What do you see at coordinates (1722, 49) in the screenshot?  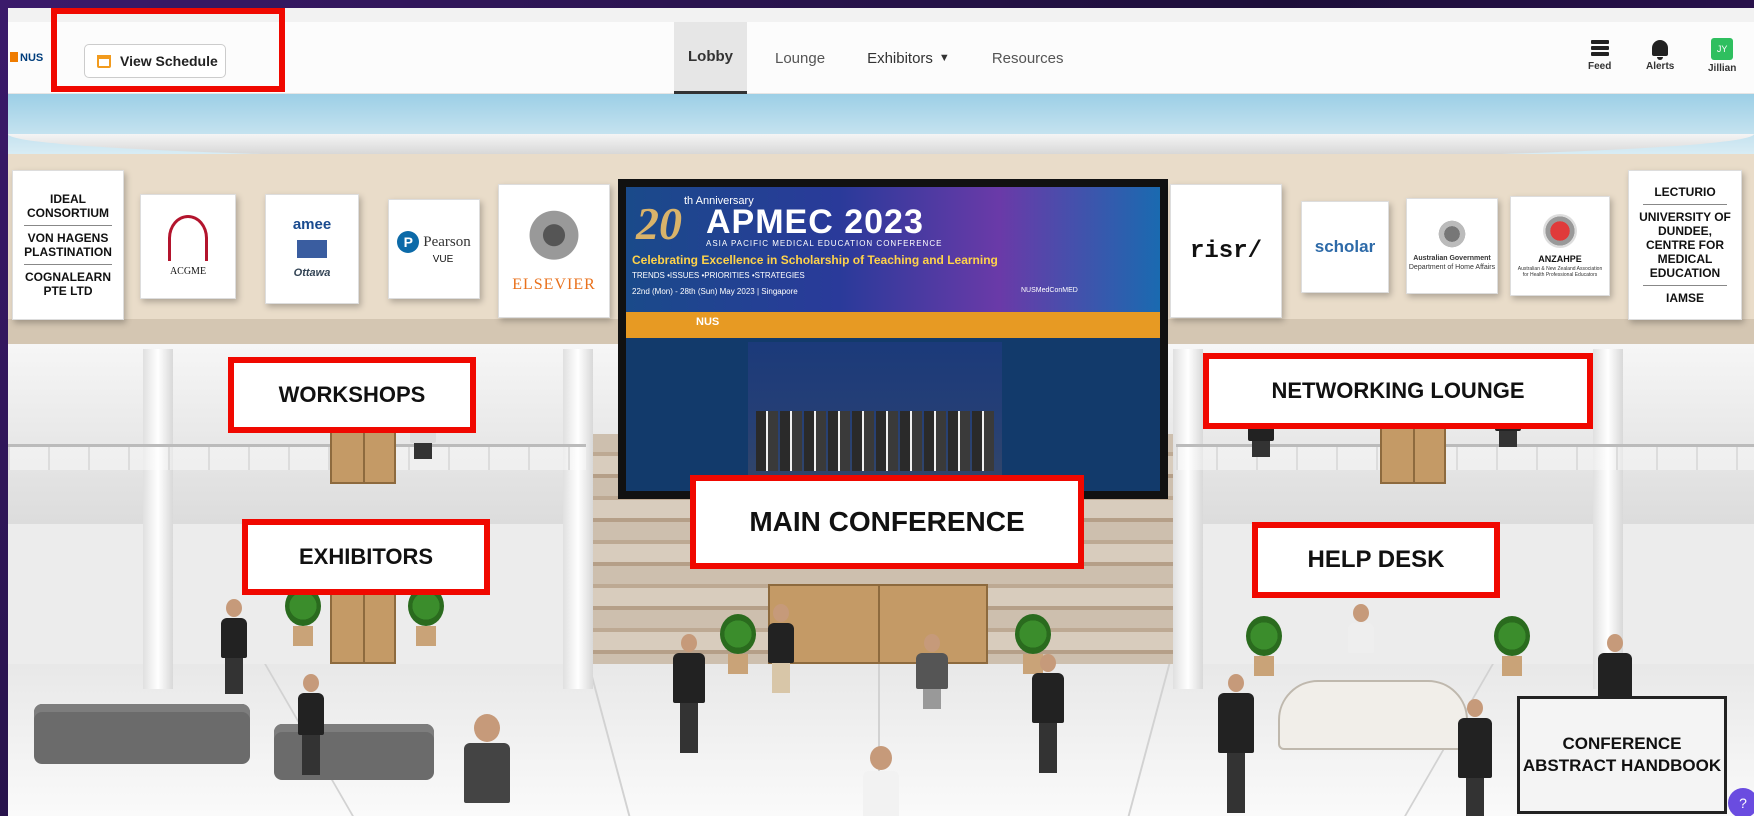 I see `avatar: JY` at bounding box center [1722, 49].